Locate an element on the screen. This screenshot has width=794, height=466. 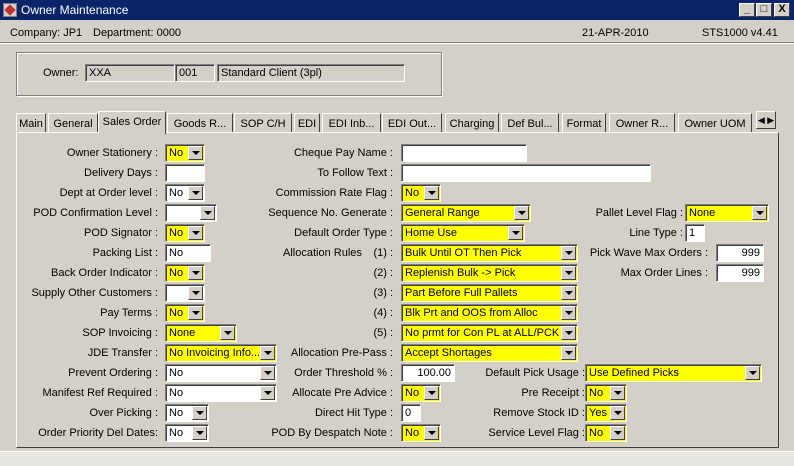
prevent-ordering-select: No is located at coordinates (221, 373).